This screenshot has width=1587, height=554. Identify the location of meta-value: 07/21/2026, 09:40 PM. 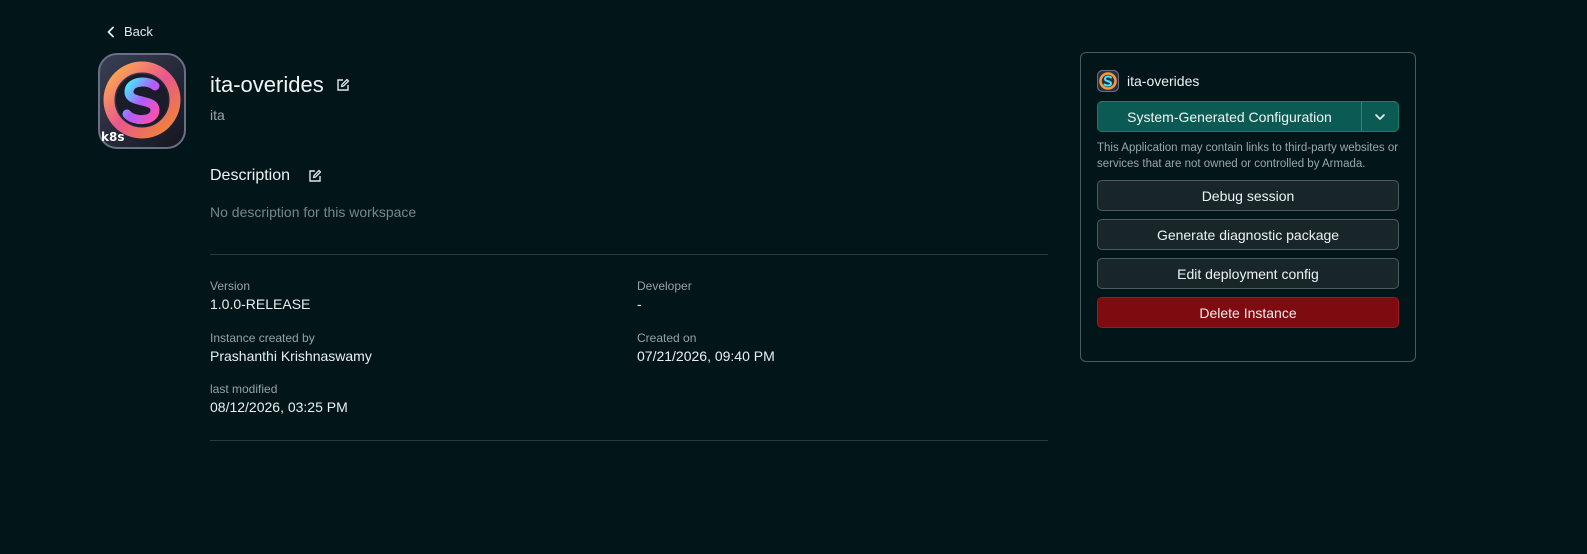
(706, 356).